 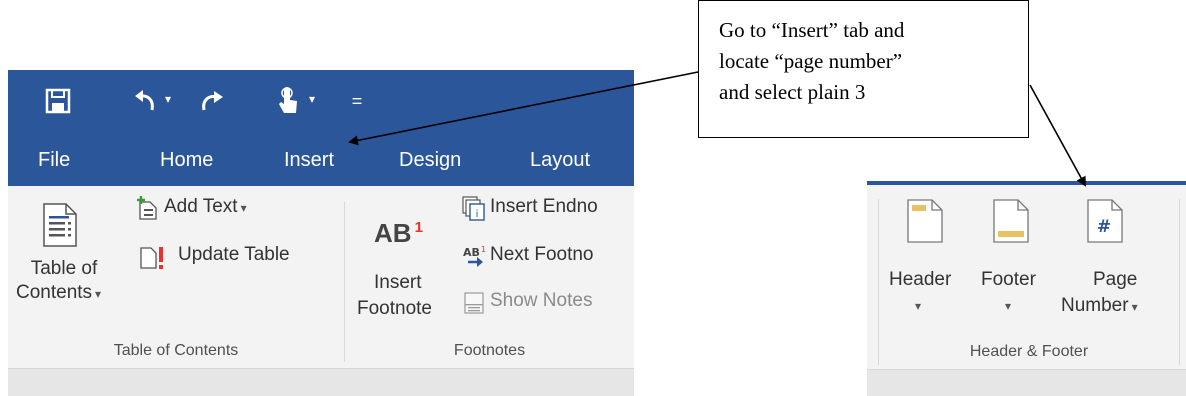 I want to click on insert-footnote-line2: Footnote, so click(x=394, y=308).